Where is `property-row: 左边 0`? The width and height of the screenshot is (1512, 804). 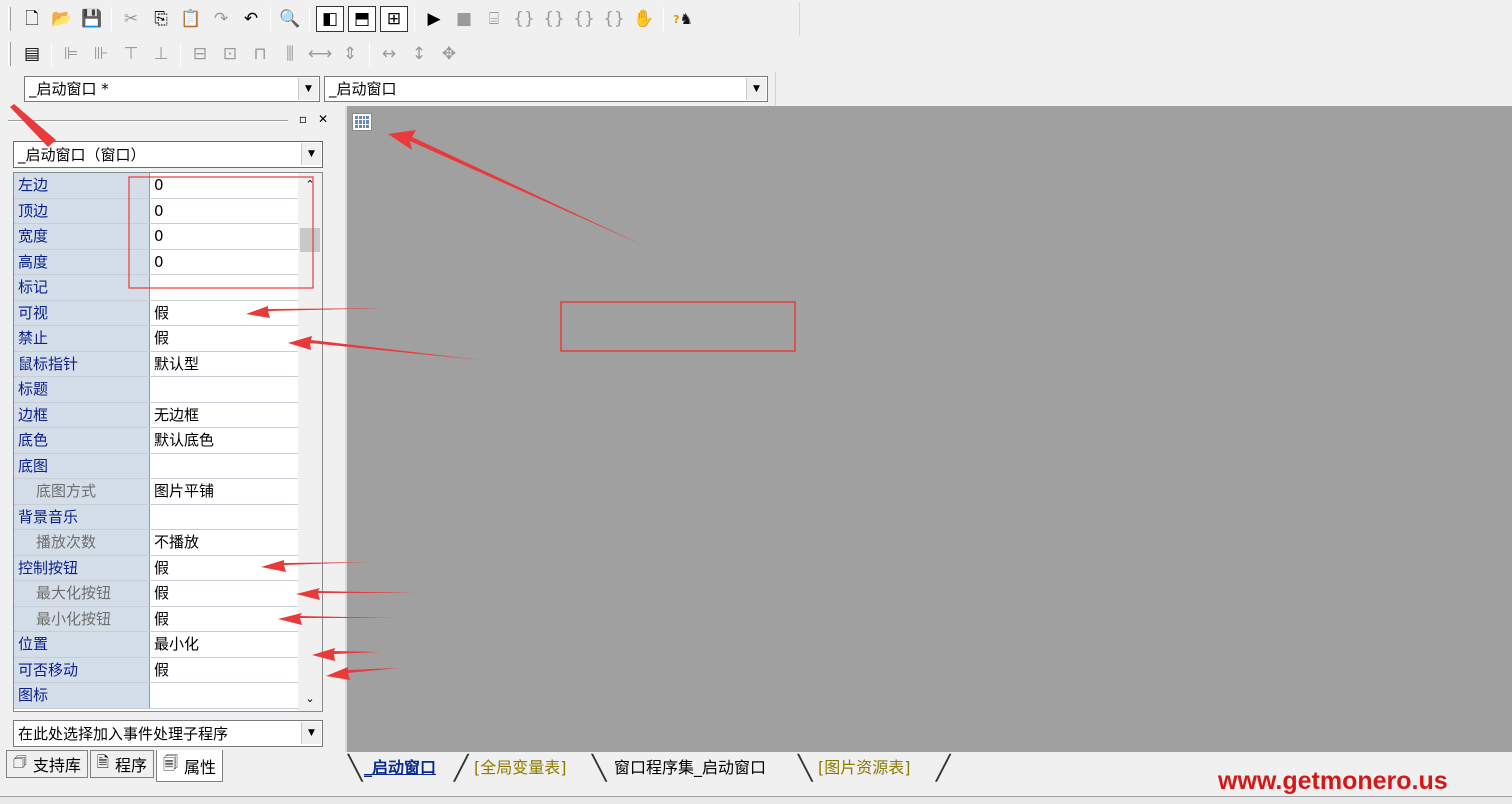 property-row: 左边 0 is located at coordinates (168, 186).